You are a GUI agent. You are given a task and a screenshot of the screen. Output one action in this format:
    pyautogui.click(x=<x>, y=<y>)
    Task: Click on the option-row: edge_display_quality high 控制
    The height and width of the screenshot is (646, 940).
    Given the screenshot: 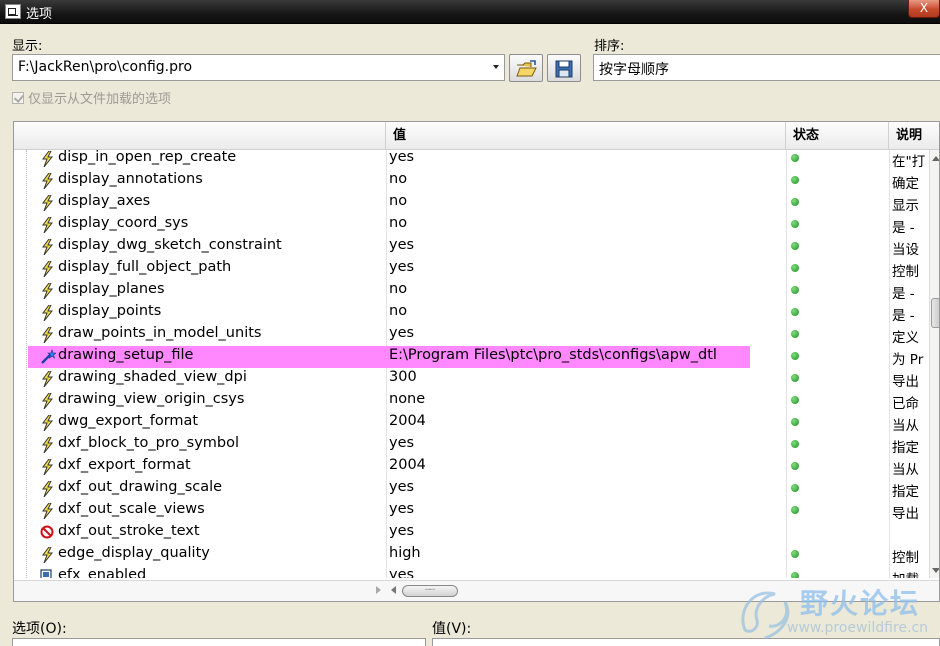 What is the action you would take?
    pyautogui.click(x=476, y=555)
    